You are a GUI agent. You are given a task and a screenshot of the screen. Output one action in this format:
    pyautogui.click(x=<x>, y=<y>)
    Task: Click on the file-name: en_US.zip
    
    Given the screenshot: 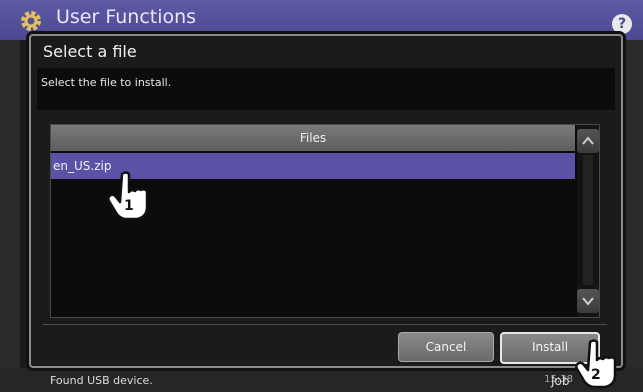 What is the action you would take?
    pyautogui.click(x=82, y=166)
    